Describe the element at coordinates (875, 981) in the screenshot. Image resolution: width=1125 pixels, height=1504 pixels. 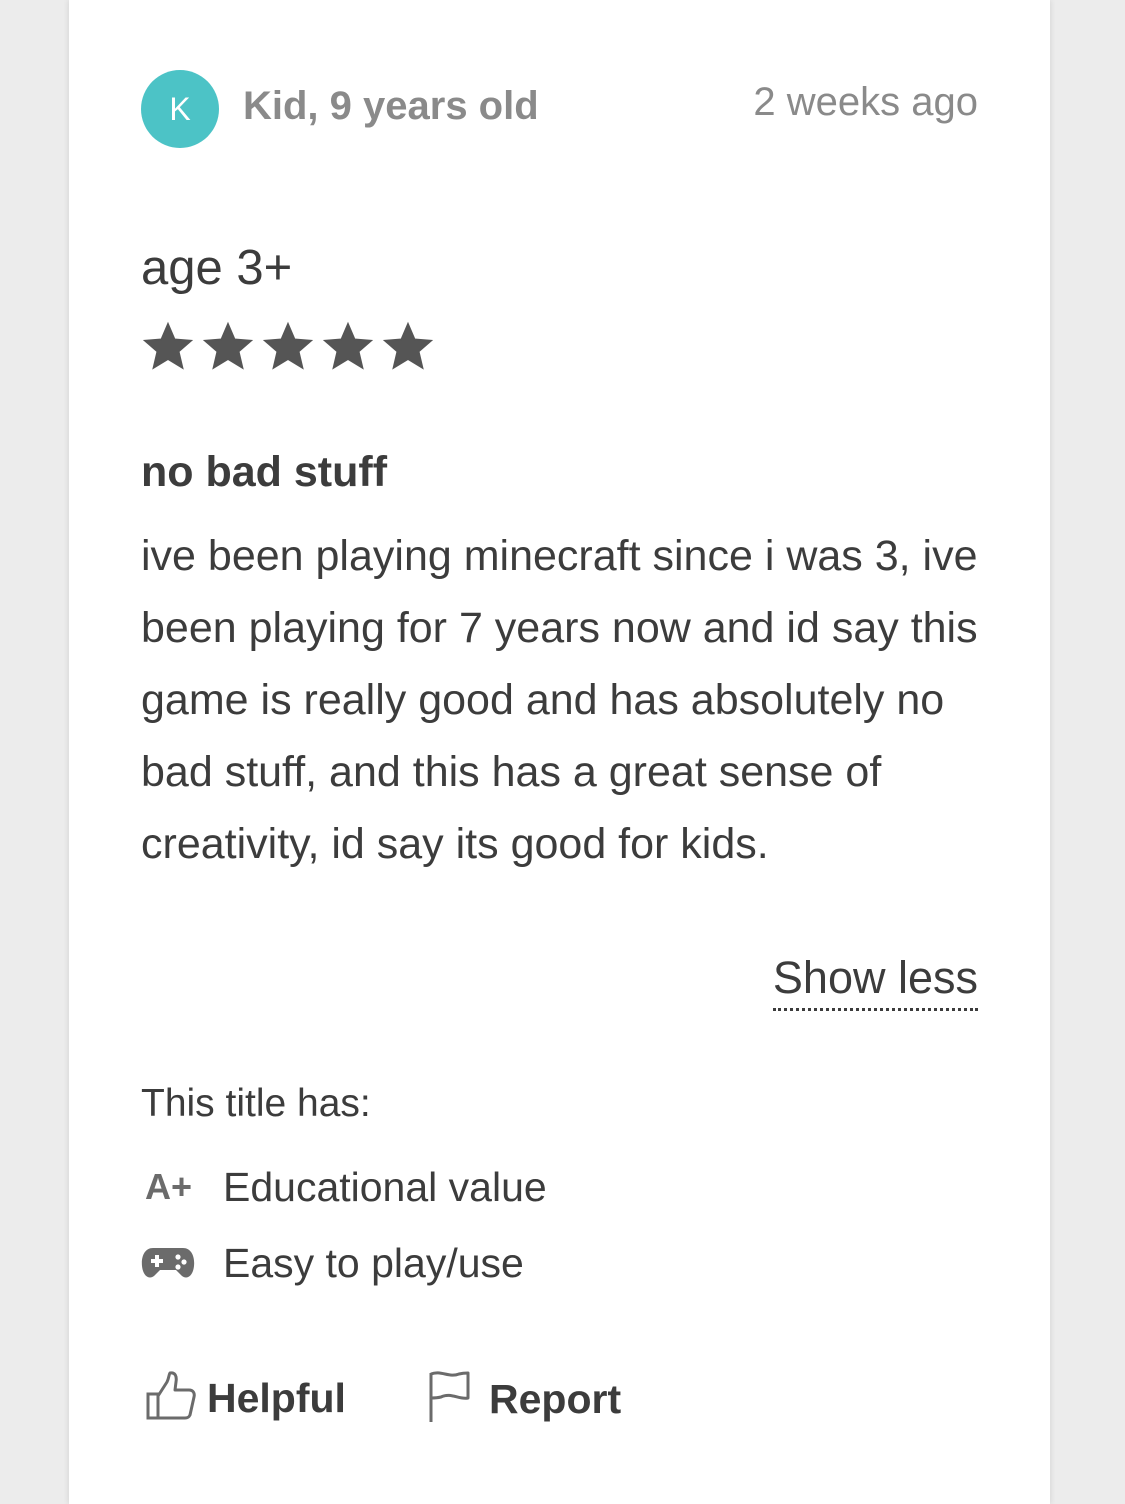
I see `show-less-link: Show less` at that location.